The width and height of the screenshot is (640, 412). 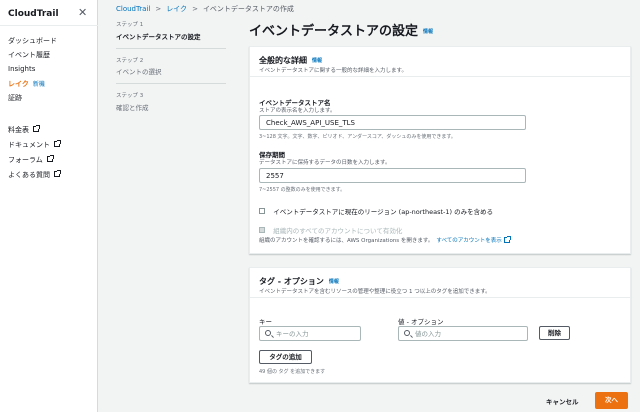 I want to click on close-icon: ✕, so click(x=82, y=12).